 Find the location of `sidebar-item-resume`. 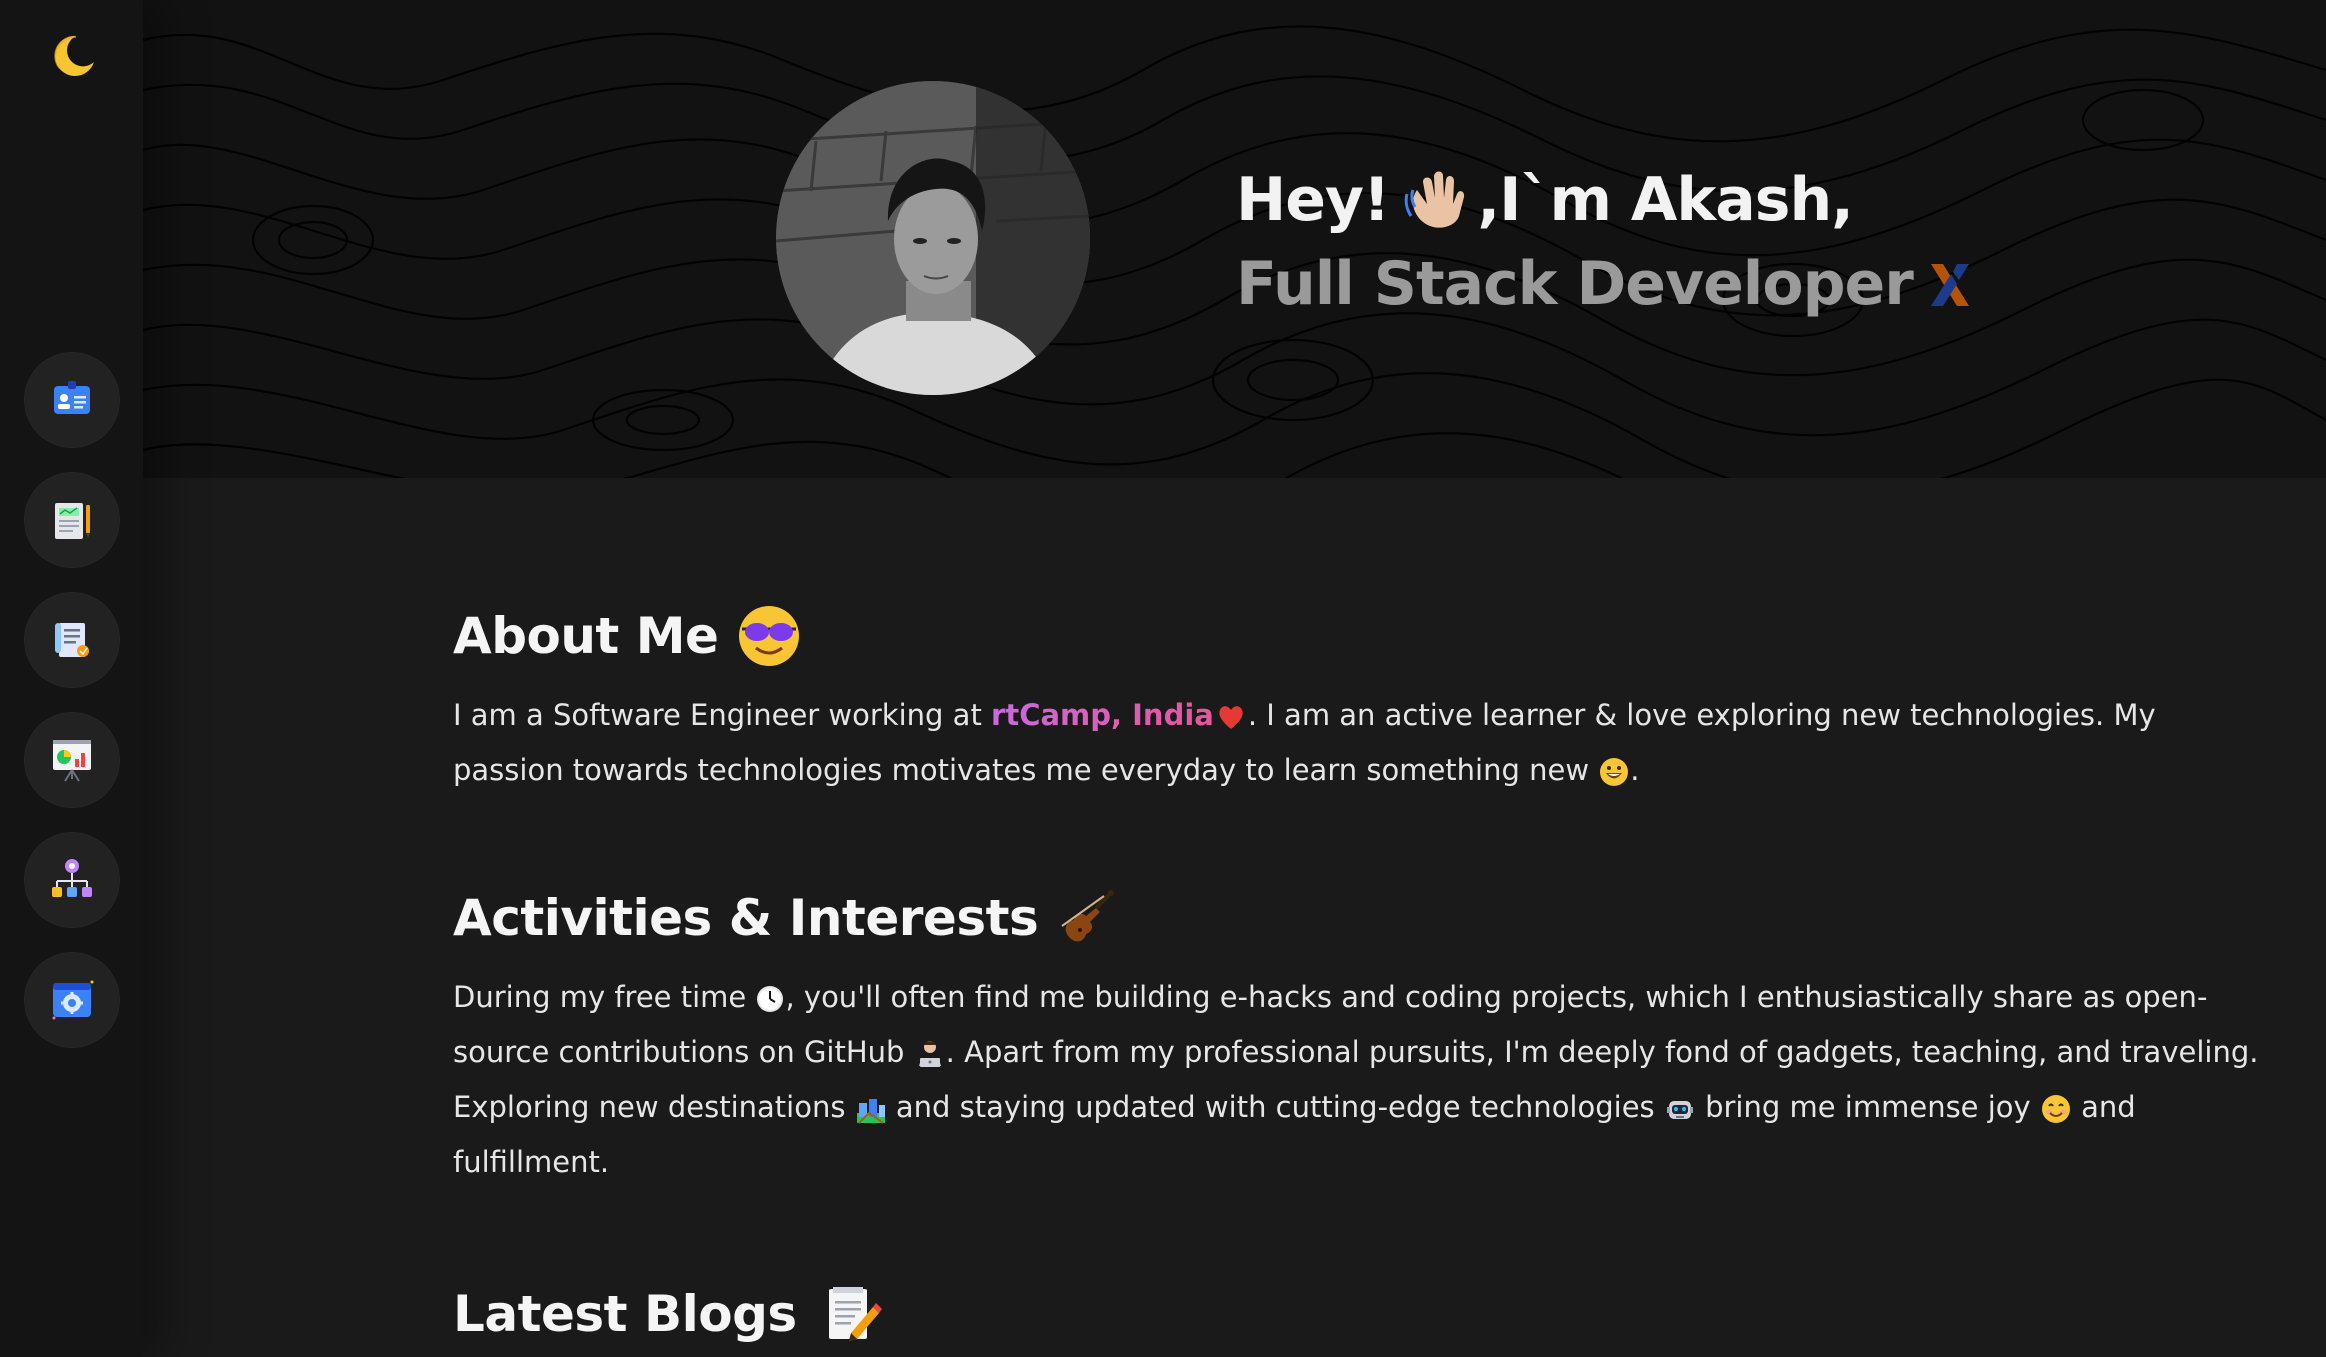

sidebar-item-resume is located at coordinates (72, 520).